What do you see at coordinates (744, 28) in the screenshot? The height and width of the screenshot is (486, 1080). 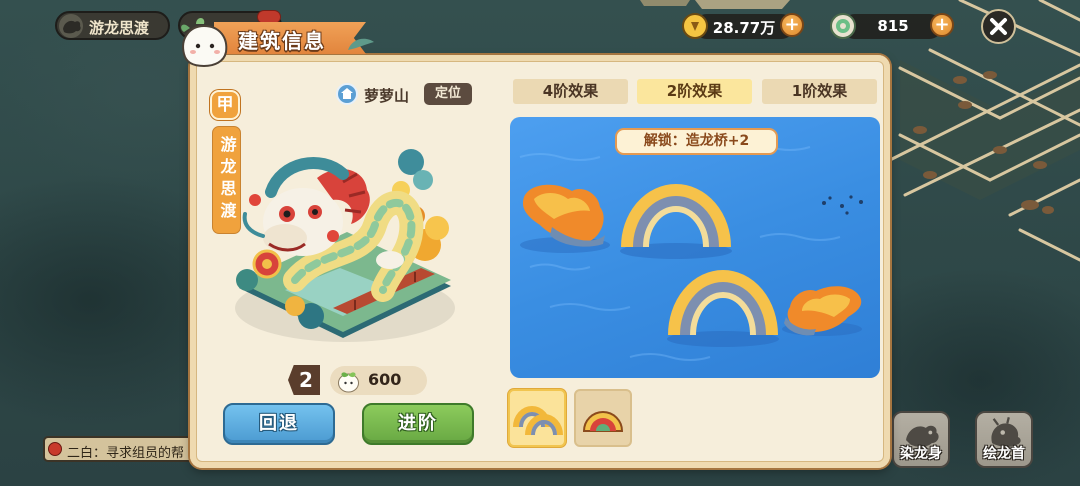 I see `gold-amount: 28.77万` at bounding box center [744, 28].